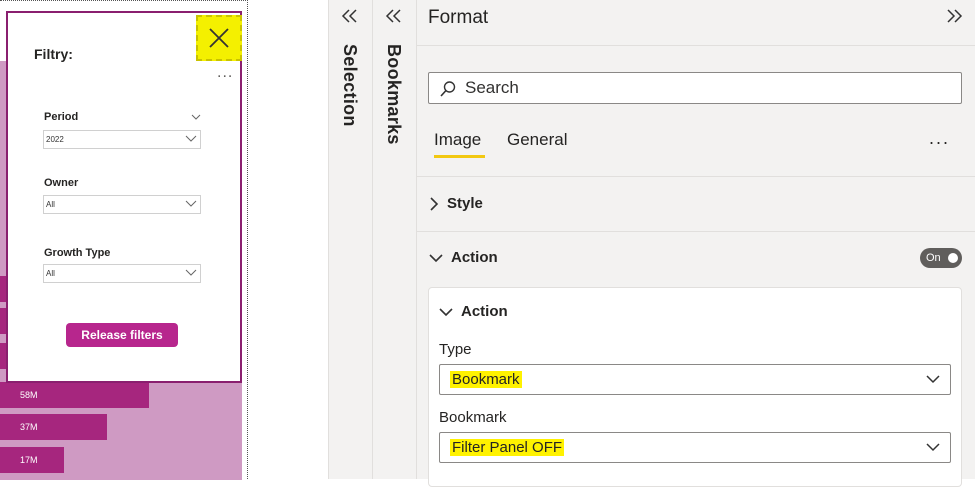 Image resolution: width=975 pixels, height=487 pixels. Describe the element at coordinates (349, 85) in the screenshot. I see `selection-pane-label: Selection` at that location.